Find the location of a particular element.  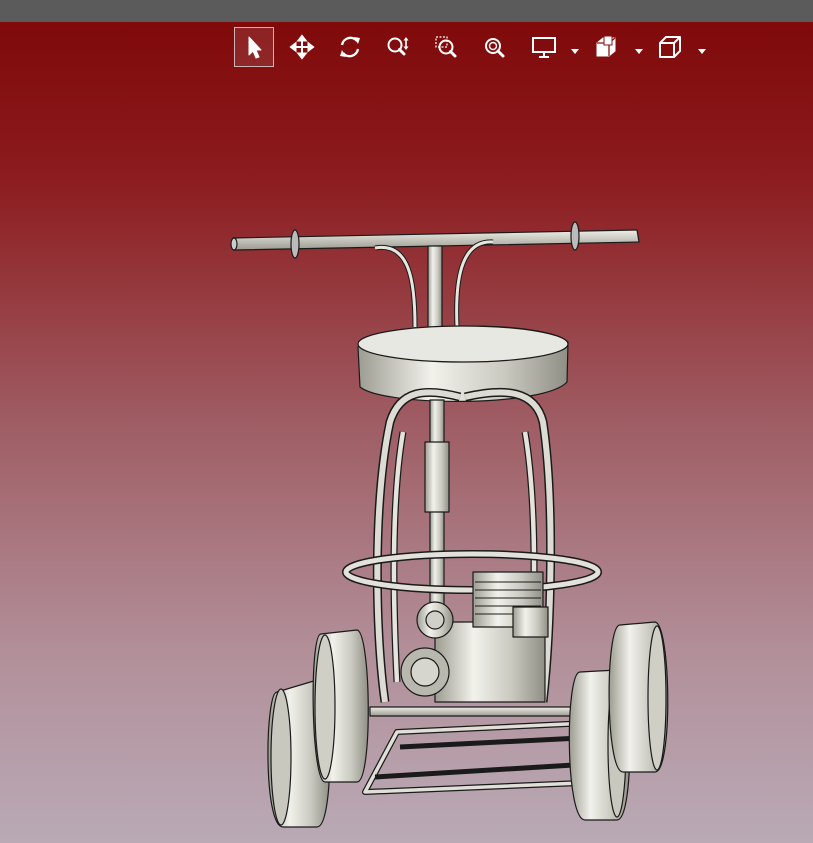

seat is located at coordinates (463, 363).